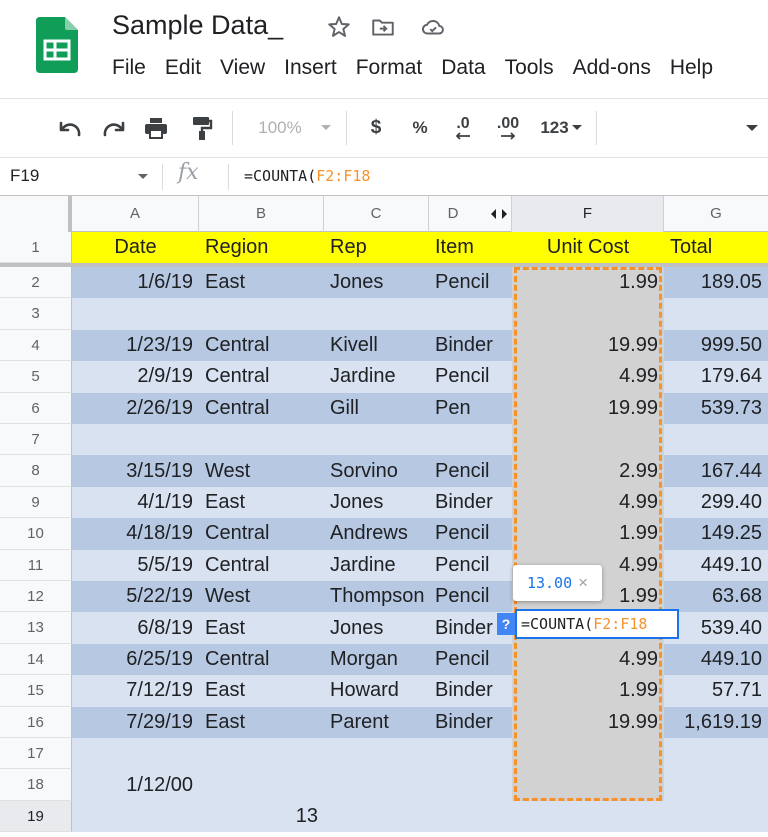 The width and height of the screenshot is (768, 837). I want to click on row-header-2: 2, so click(36, 283).